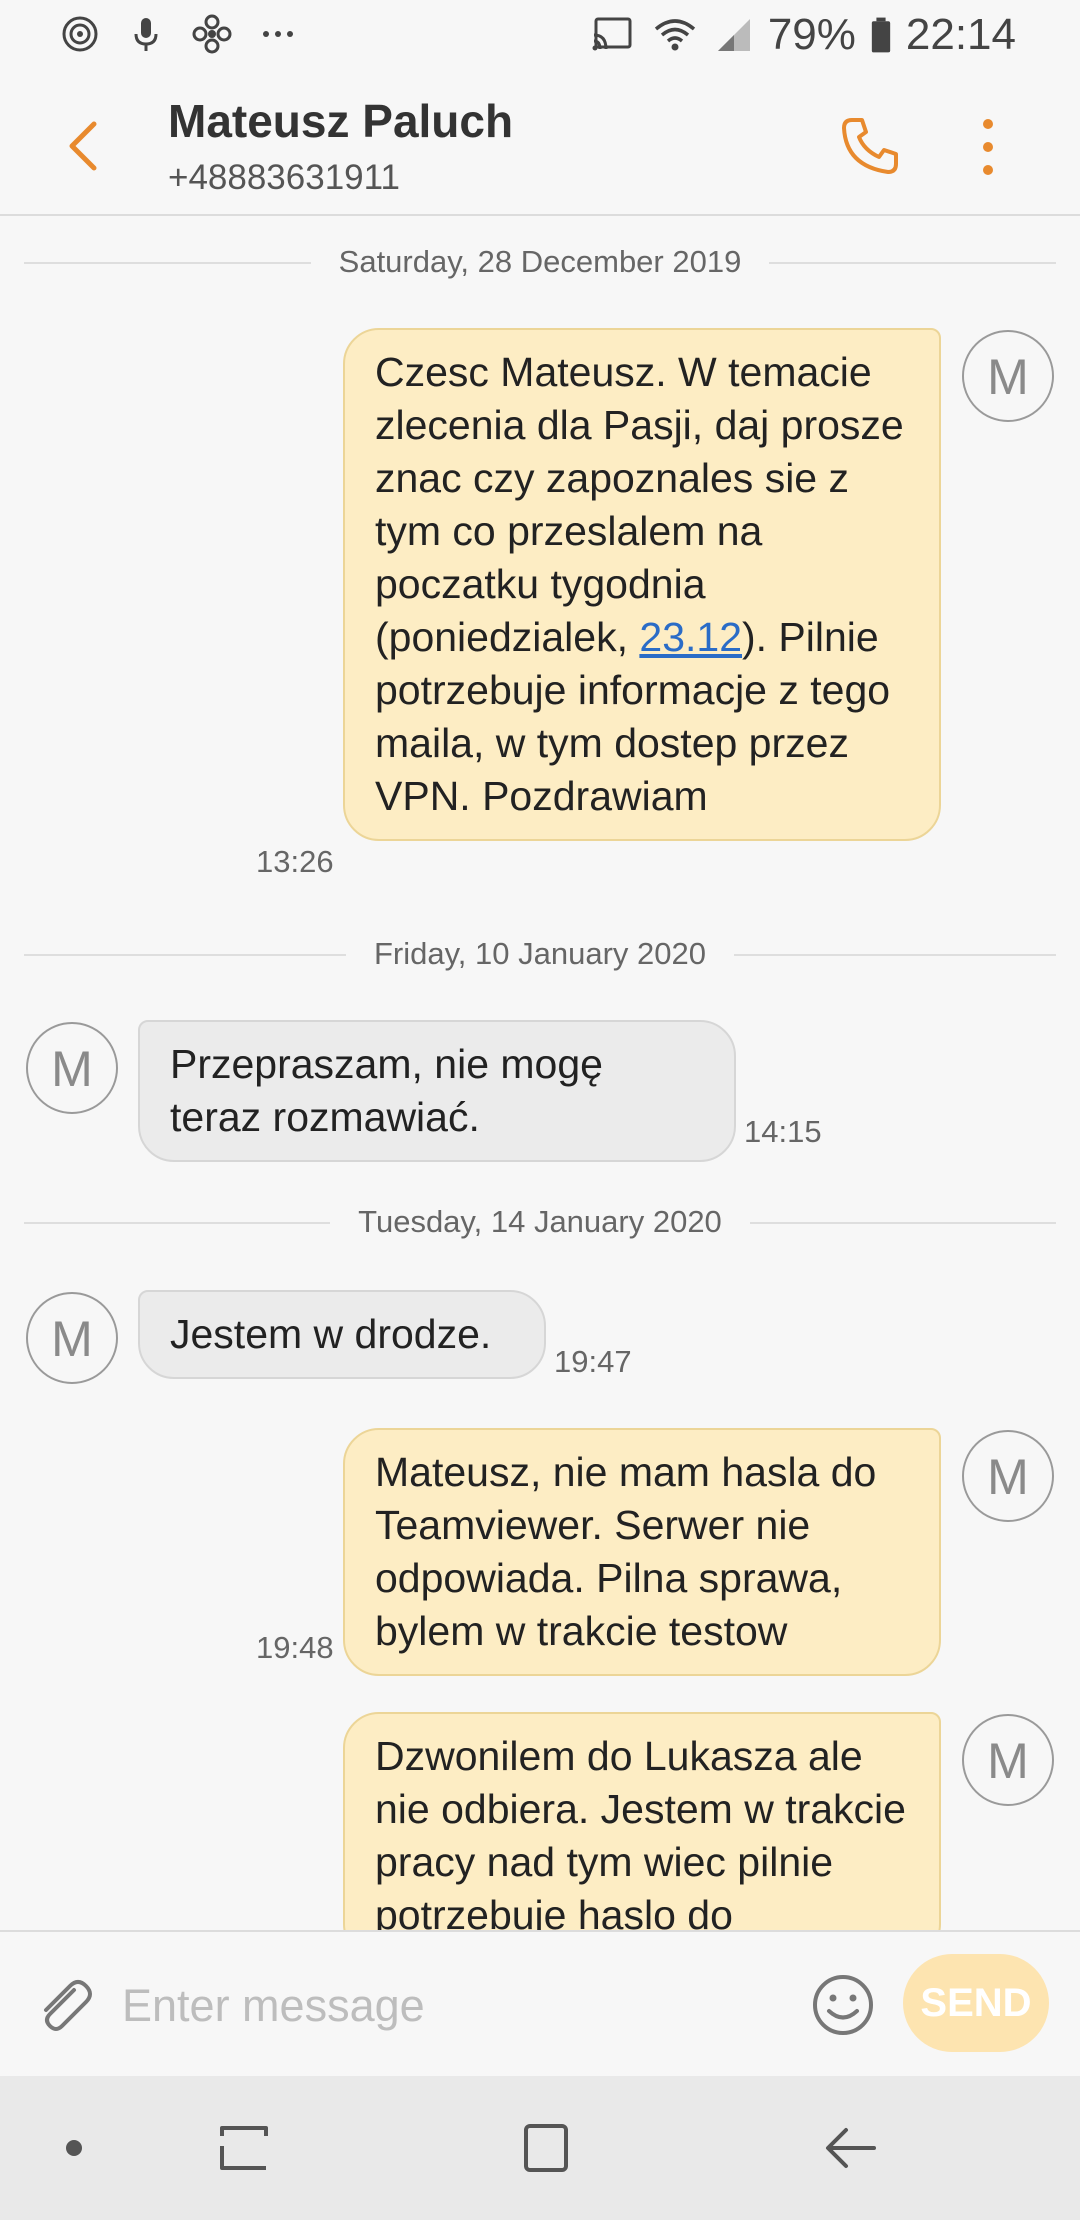 This screenshot has height=2220, width=1080. I want to click on wifi-icon, so click(674, 35).